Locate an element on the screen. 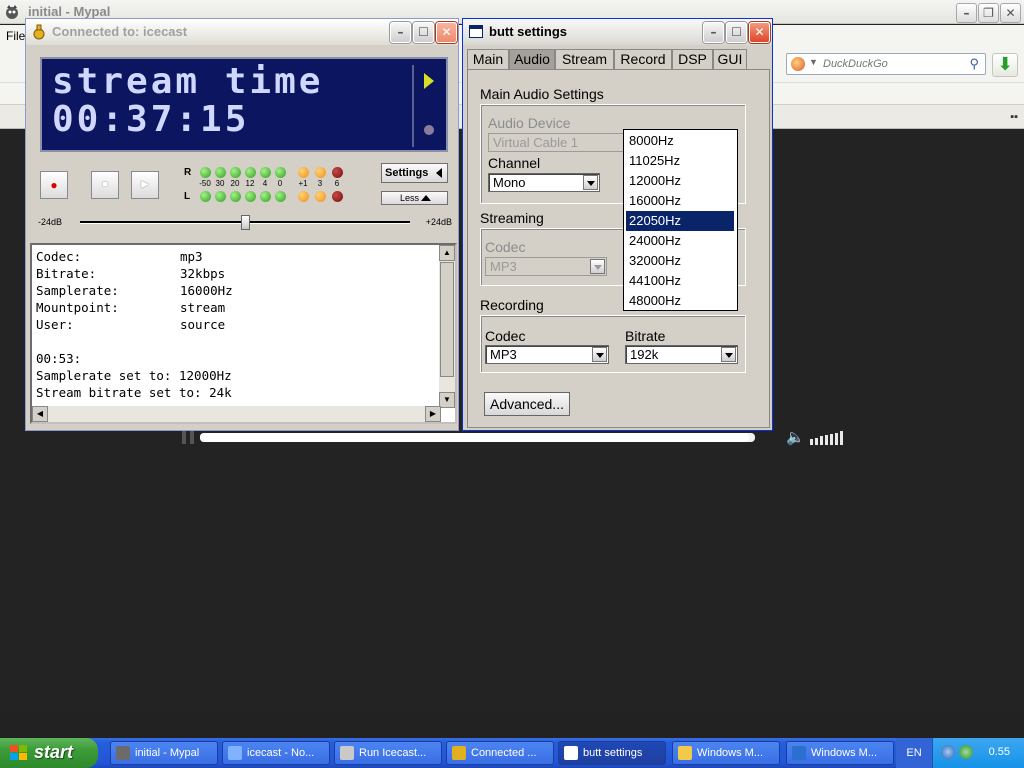 The height and width of the screenshot is (768, 1024). butt-settings-titlebar: butt settings – ☐ ✕ is located at coordinates (617, 32).